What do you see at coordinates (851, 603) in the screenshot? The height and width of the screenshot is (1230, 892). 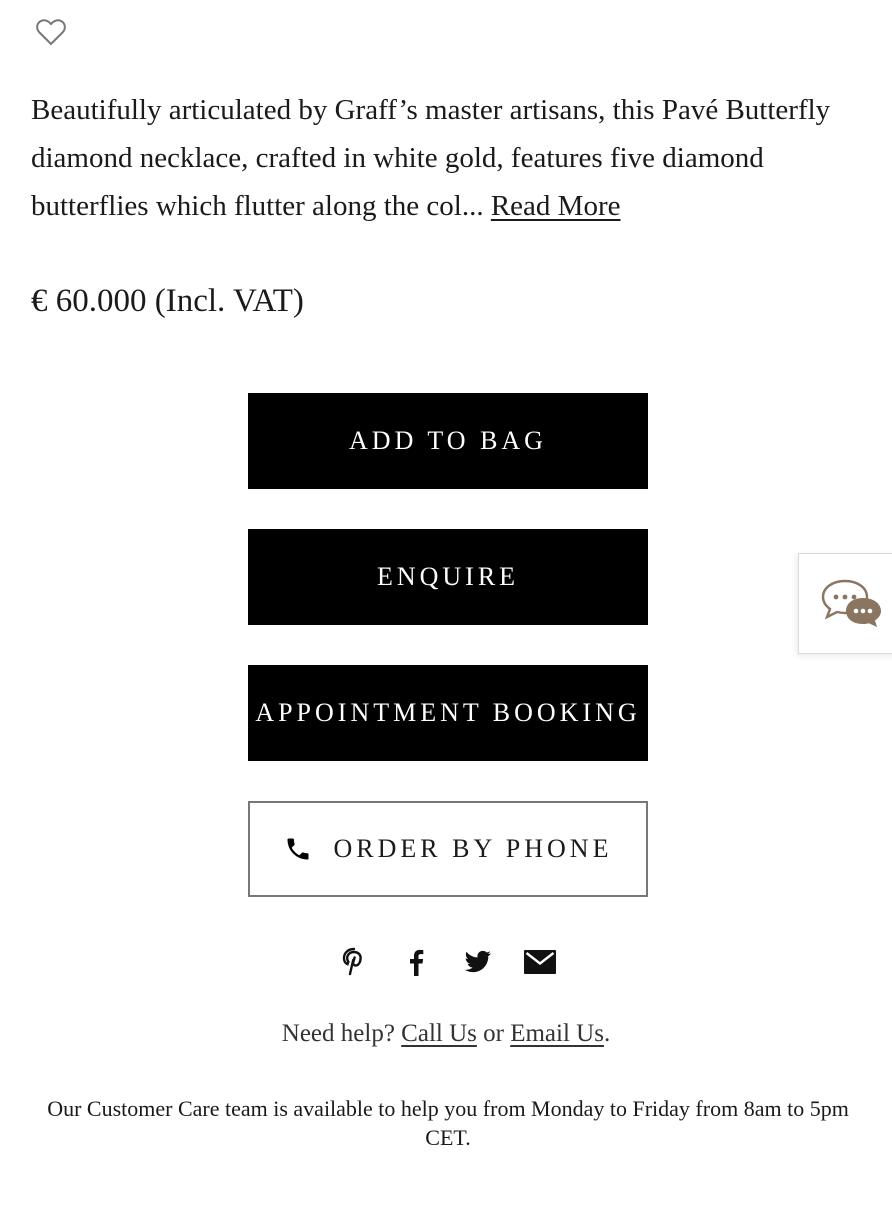 I see `chat-bubbles-icon` at bounding box center [851, 603].